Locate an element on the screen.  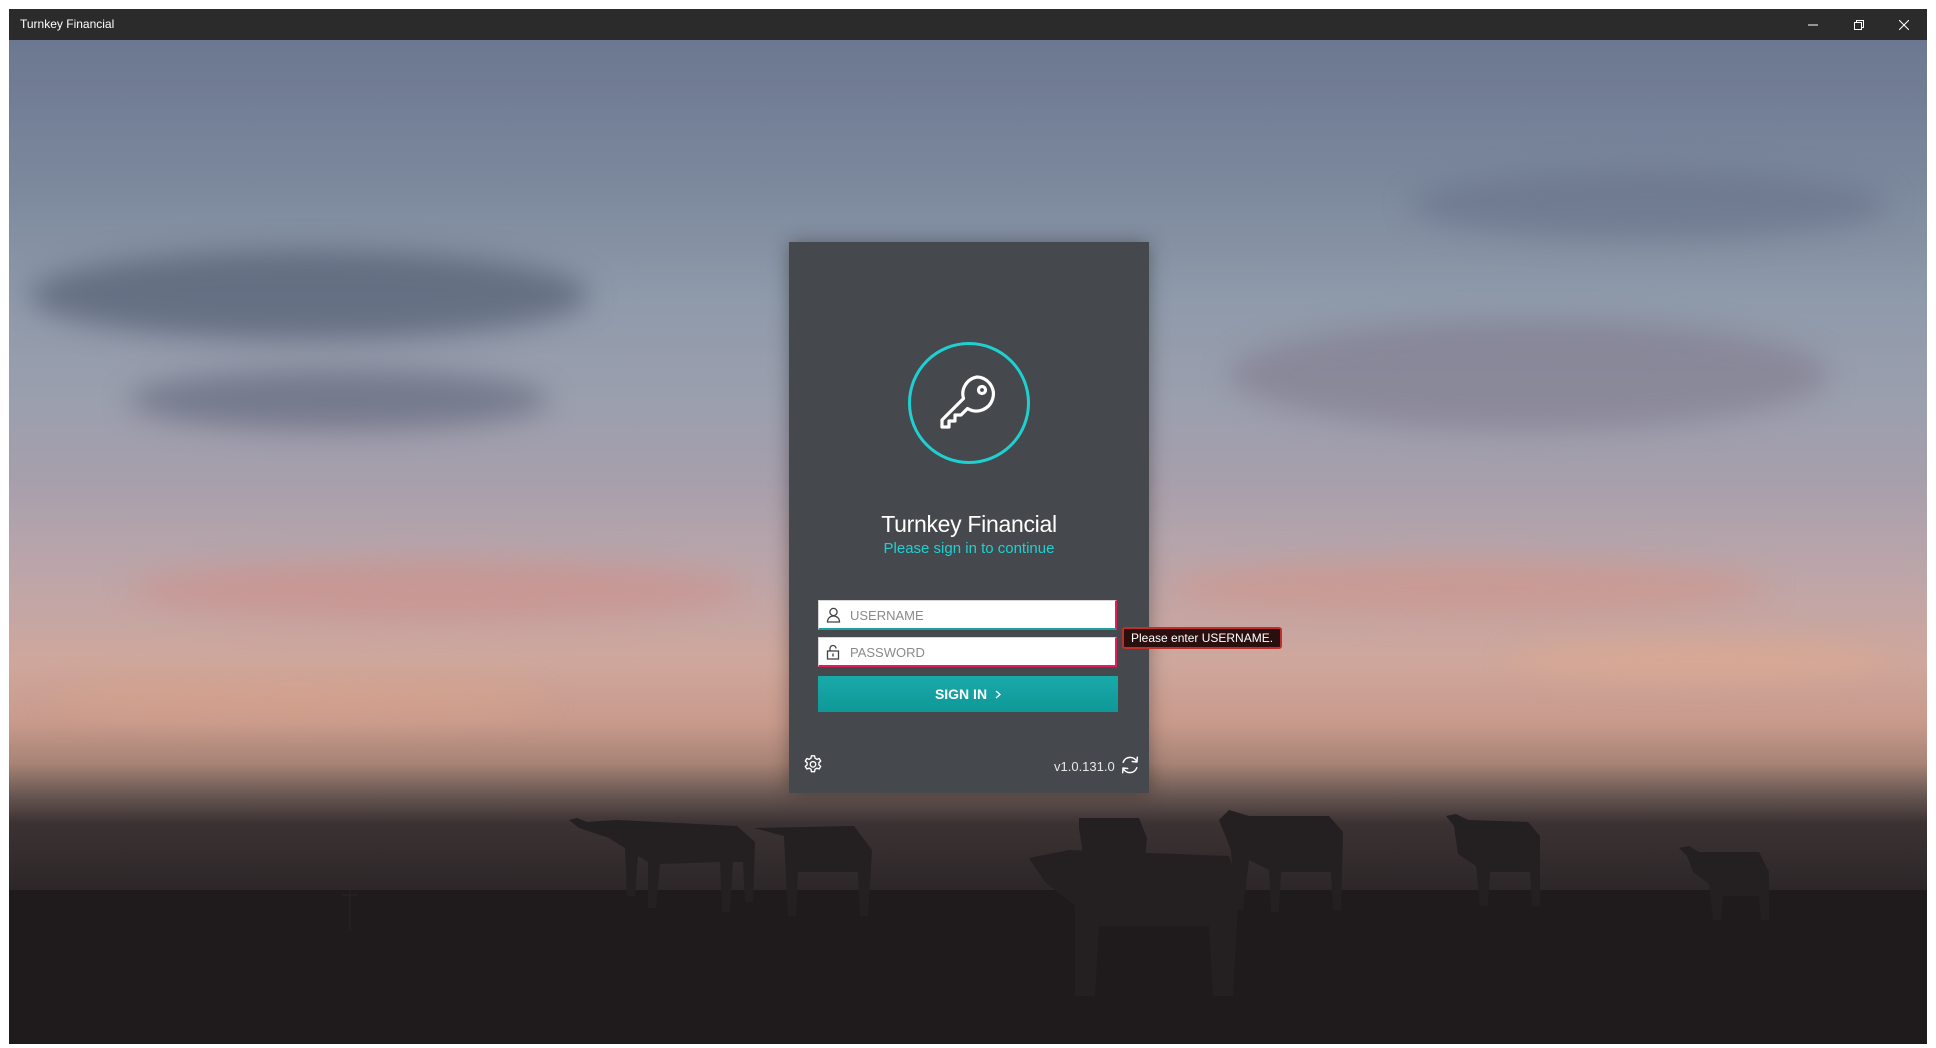
validation-tooltip: Please enter USERNAME. is located at coordinates (1202, 638).